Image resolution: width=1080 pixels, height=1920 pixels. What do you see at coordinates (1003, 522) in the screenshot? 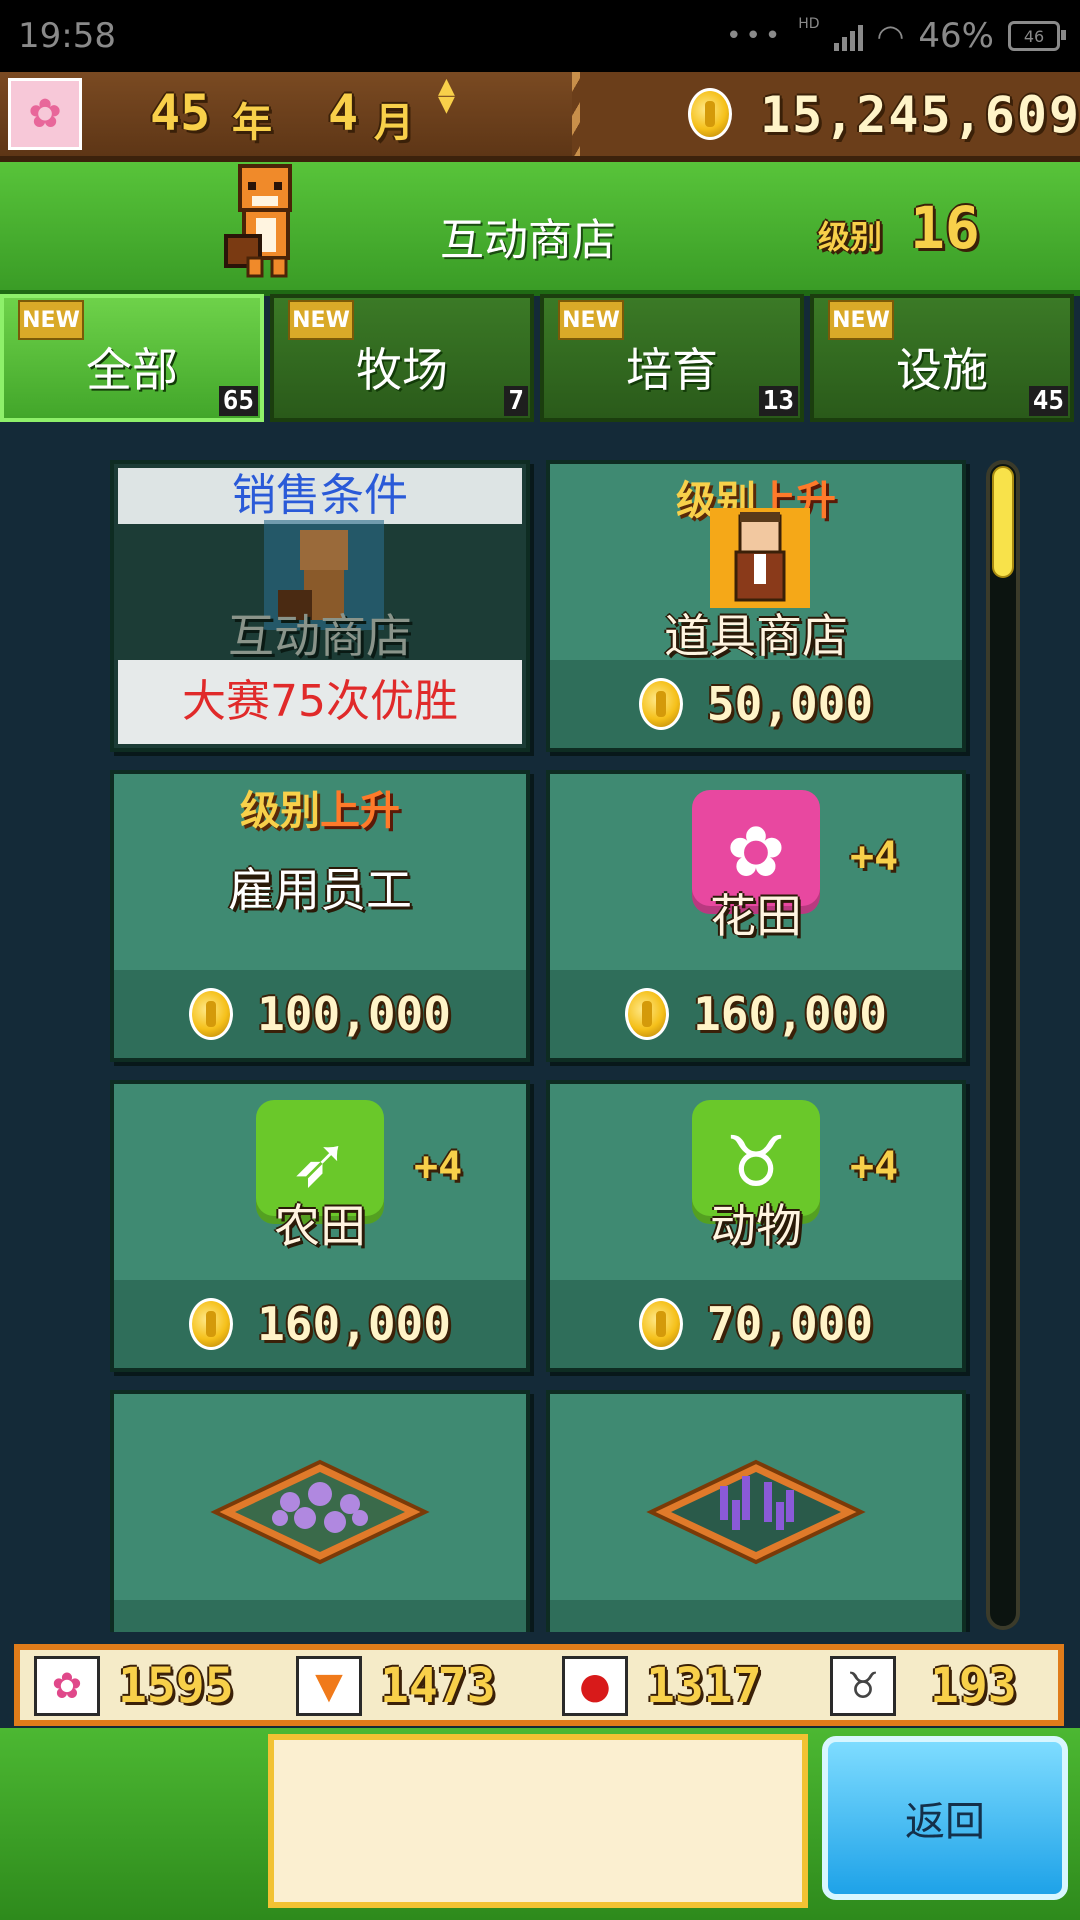
I see `scrollbar-thumb` at bounding box center [1003, 522].